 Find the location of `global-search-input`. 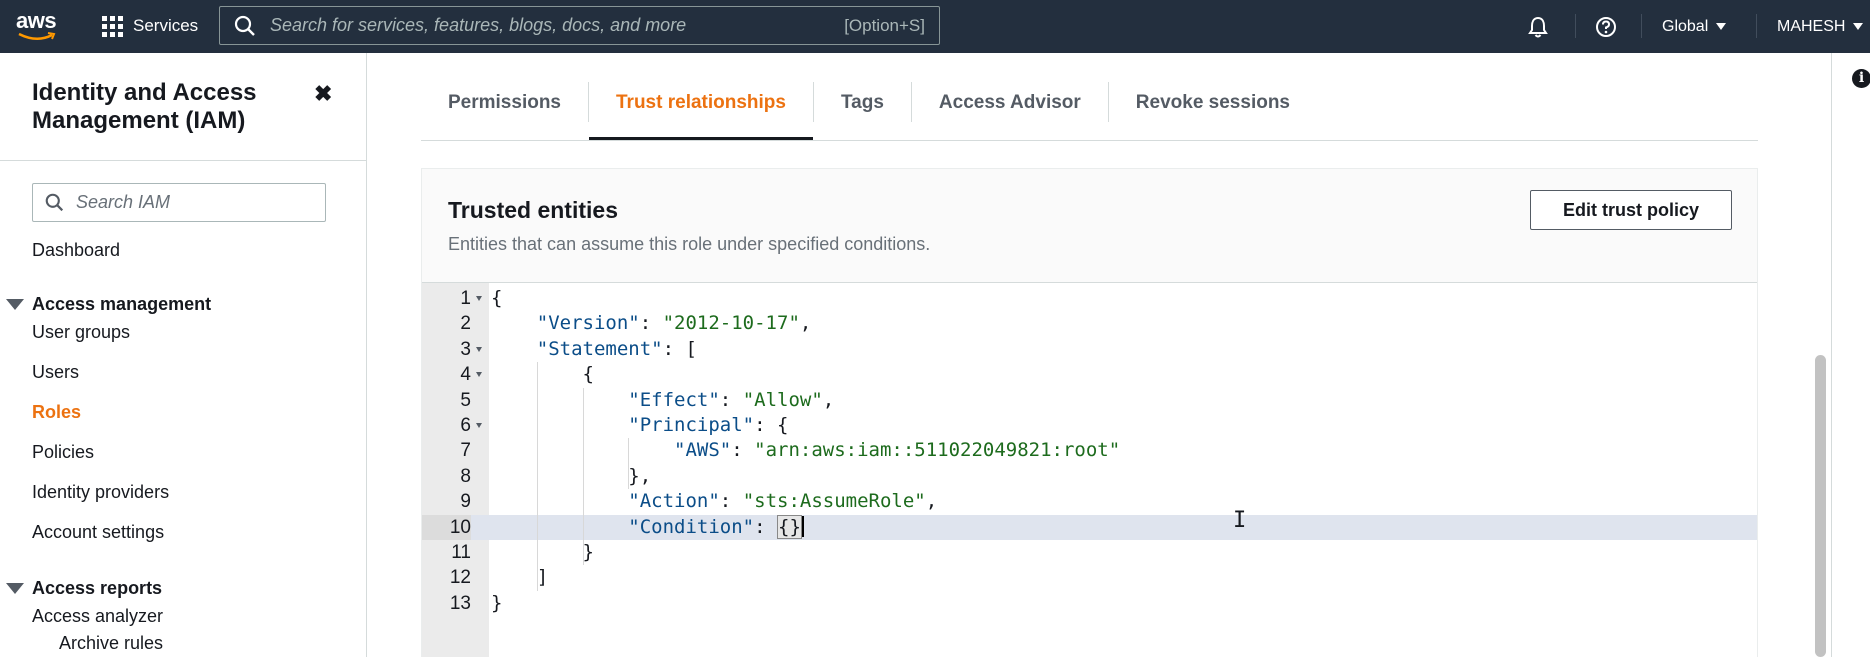

global-search-input is located at coordinates (557, 25).